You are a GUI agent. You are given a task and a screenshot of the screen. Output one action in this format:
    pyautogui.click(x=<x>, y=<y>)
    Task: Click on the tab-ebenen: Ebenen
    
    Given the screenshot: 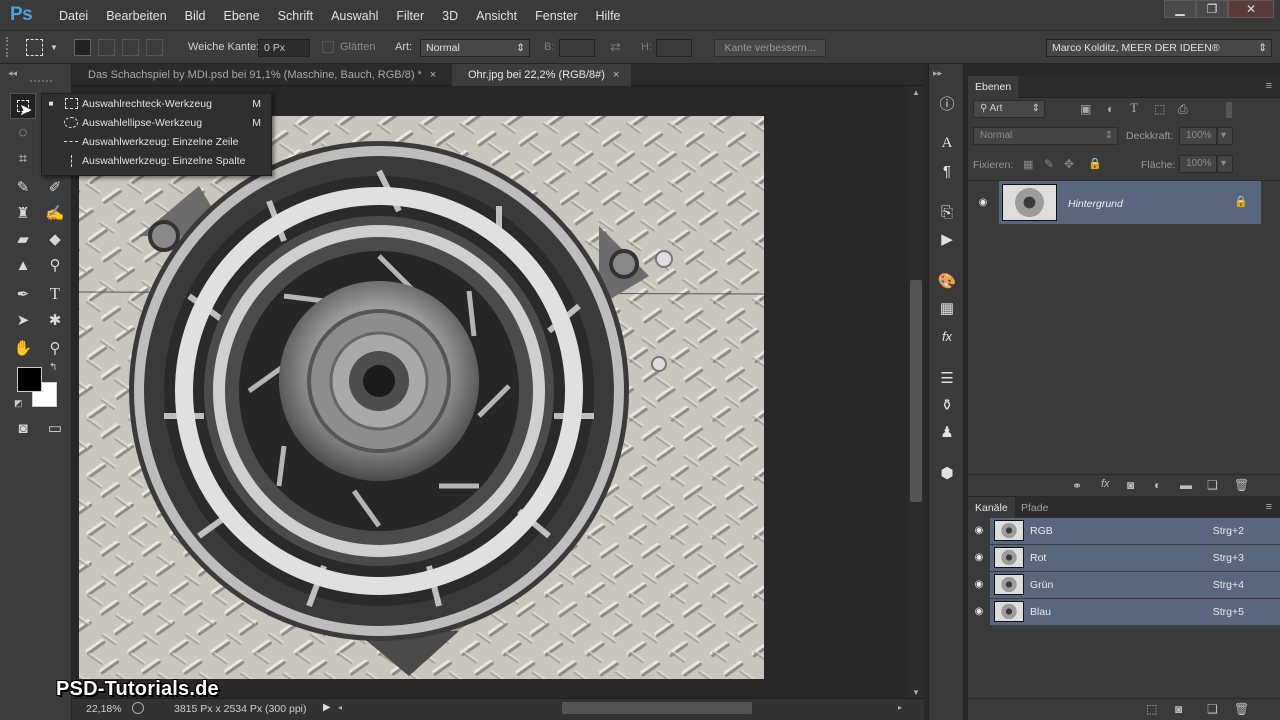 What is the action you would take?
    pyautogui.click(x=993, y=87)
    